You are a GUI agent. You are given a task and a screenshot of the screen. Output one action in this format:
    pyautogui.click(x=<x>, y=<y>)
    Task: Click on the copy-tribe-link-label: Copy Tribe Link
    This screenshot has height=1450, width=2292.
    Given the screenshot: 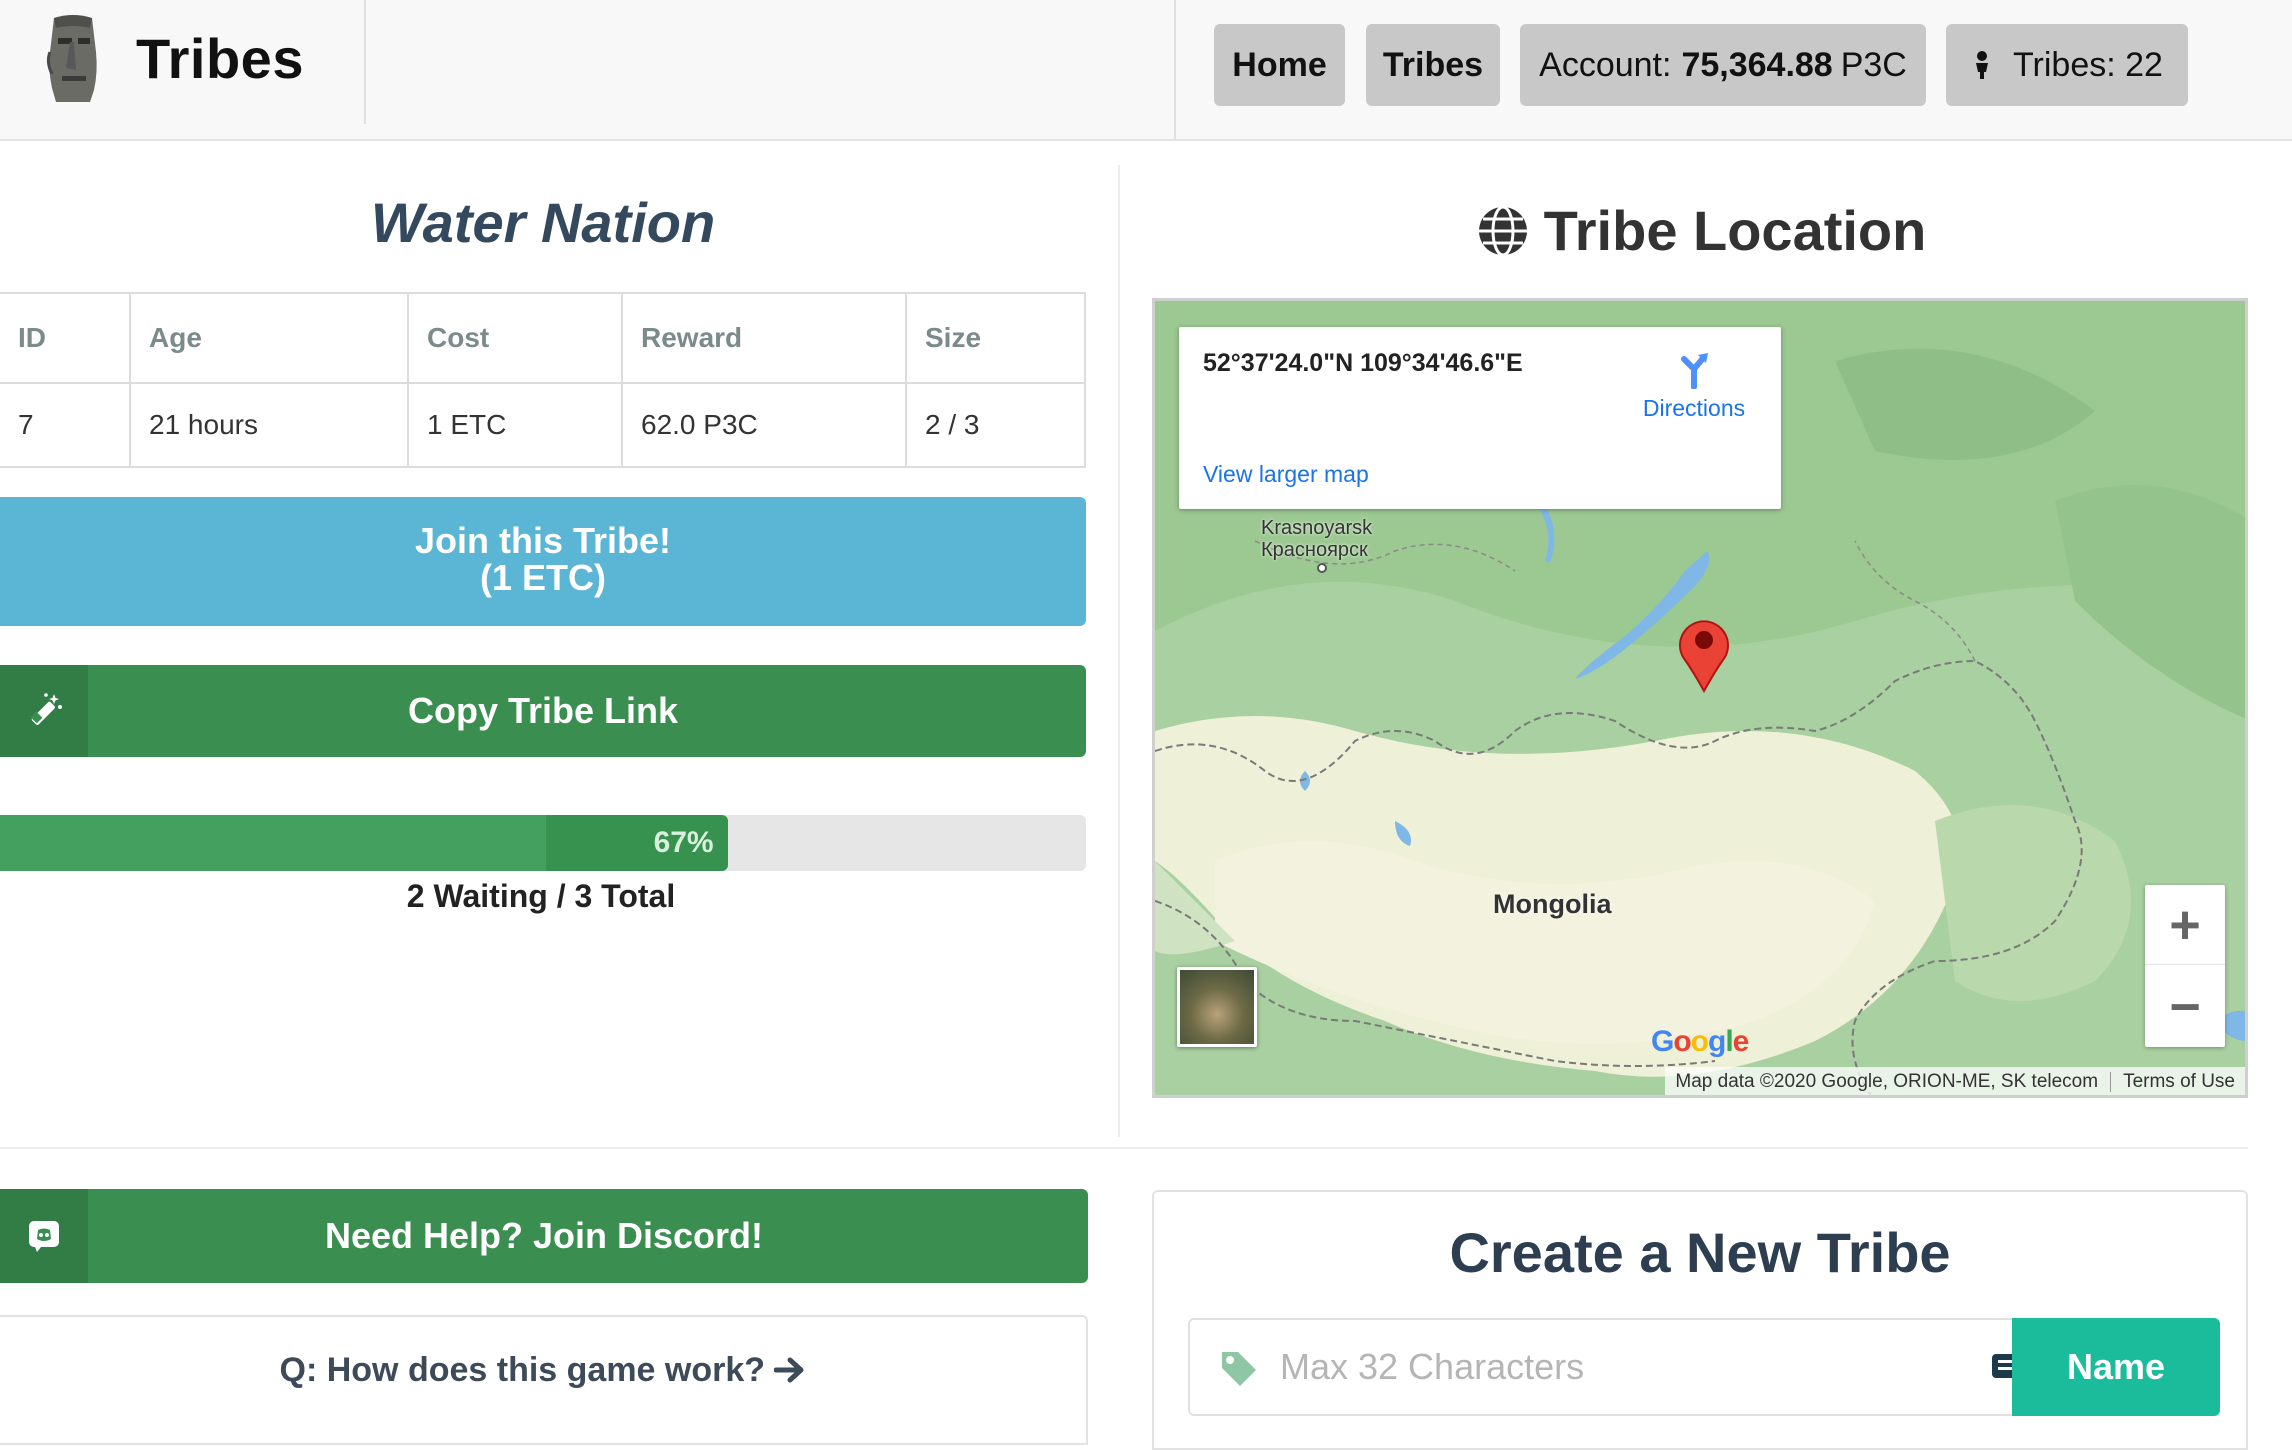 What is the action you would take?
    pyautogui.click(x=543, y=710)
    